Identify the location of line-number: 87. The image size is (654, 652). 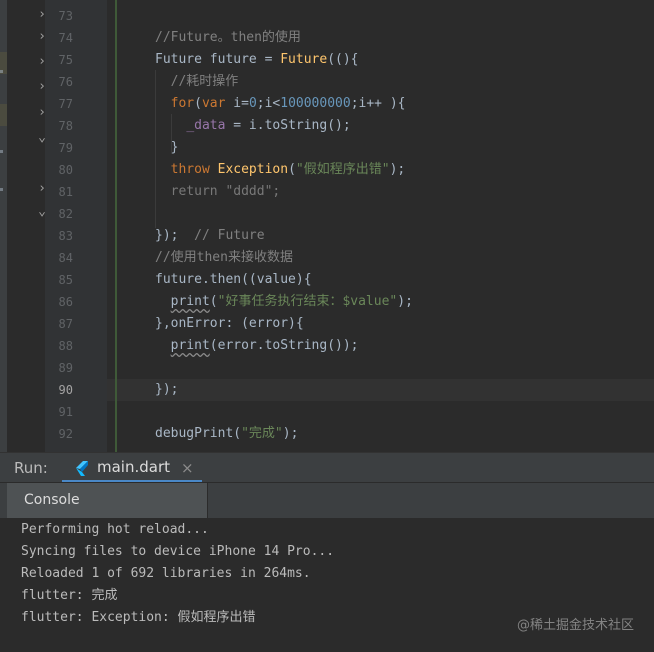
(65, 324).